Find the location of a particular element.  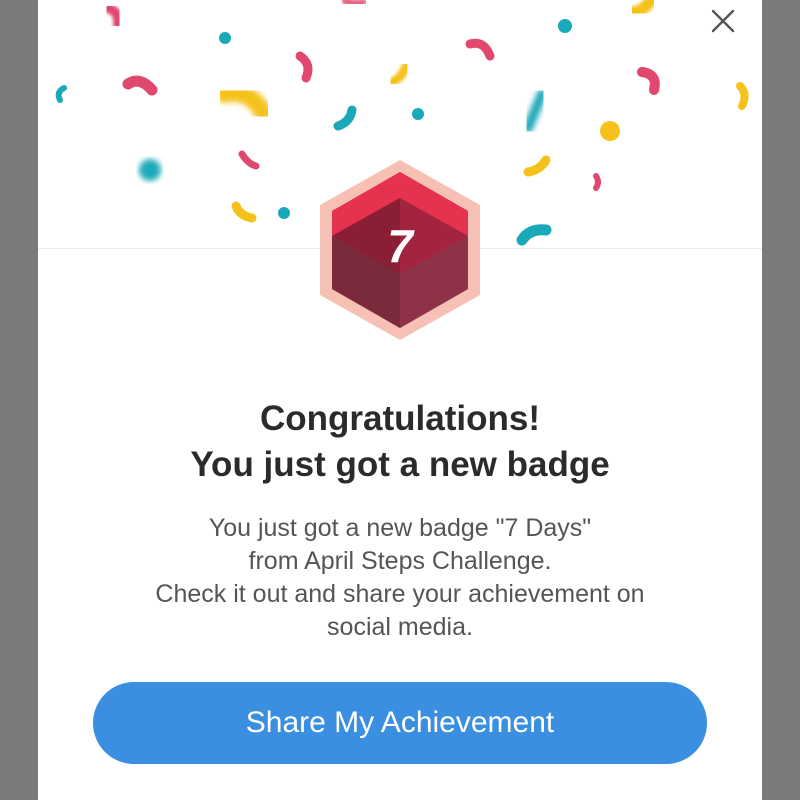

close-icon is located at coordinates (723, 21).